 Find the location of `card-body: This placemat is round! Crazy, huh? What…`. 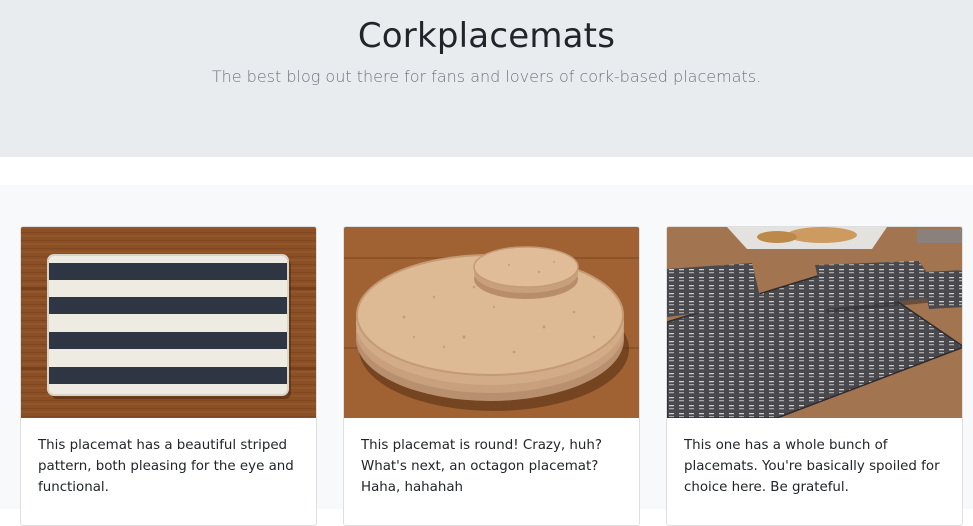

card-body: This placemat is round! Crazy, huh? What… is located at coordinates (491, 458).